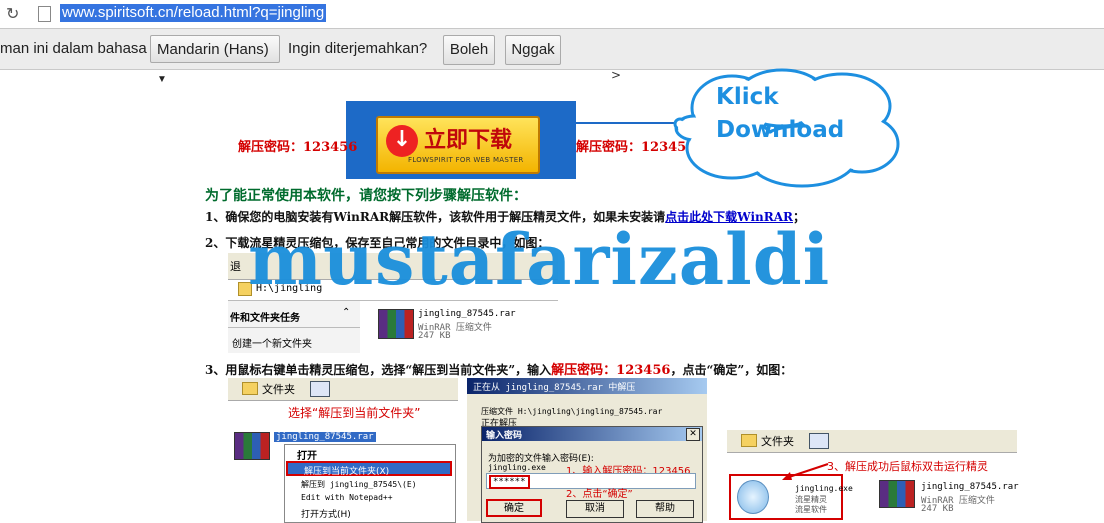 The width and height of the screenshot is (1104, 523). Describe the element at coordinates (325, 437) in the screenshot. I see `selected-file-name: jingling_87545.rar` at that location.